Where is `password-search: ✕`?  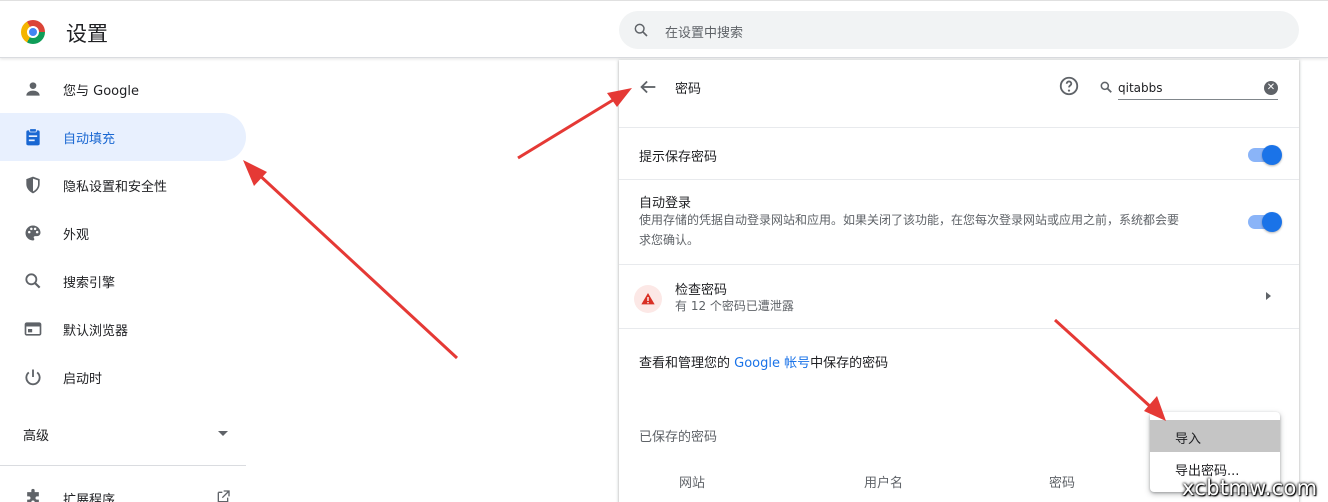
password-search: ✕ is located at coordinates (1189, 88).